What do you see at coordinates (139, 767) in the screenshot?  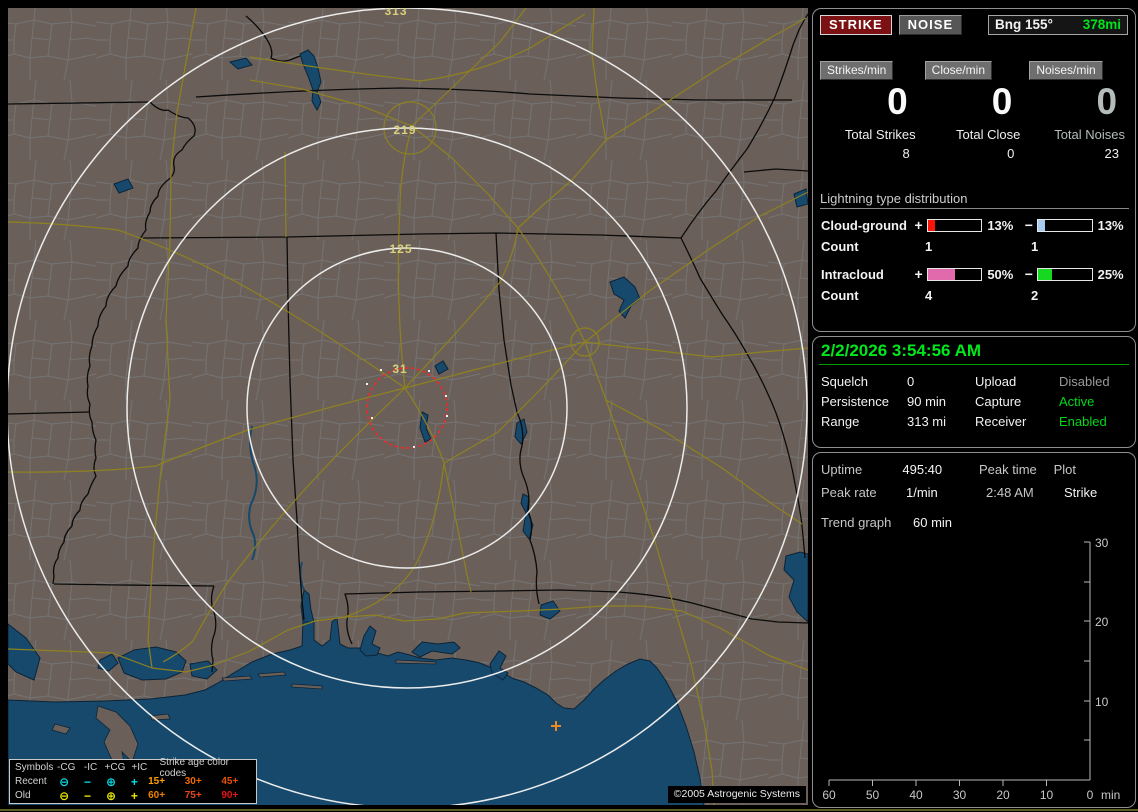 I see `legend-col-pos-ic: +IC` at bounding box center [139, 767].